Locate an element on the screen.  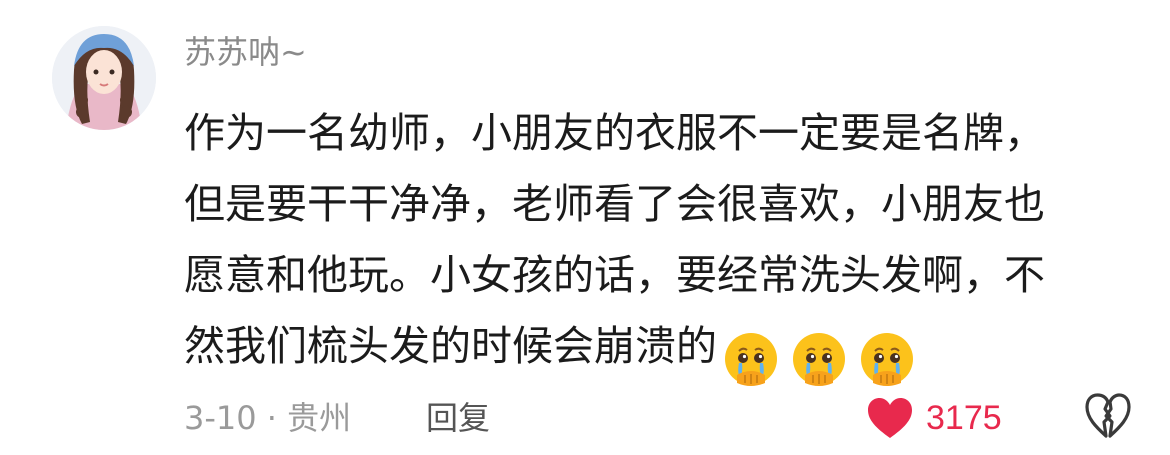
reply-button: 回复 is located at coordinates (458, 418).